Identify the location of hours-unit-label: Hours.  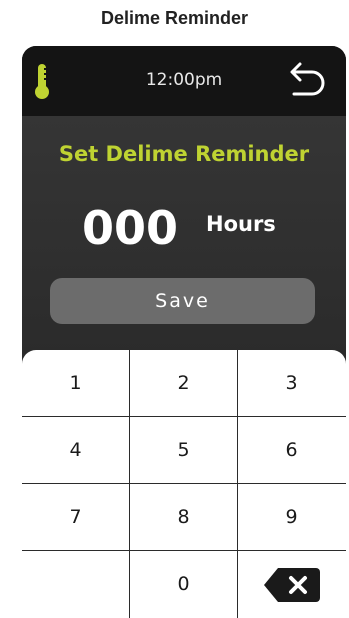
(241, 224).